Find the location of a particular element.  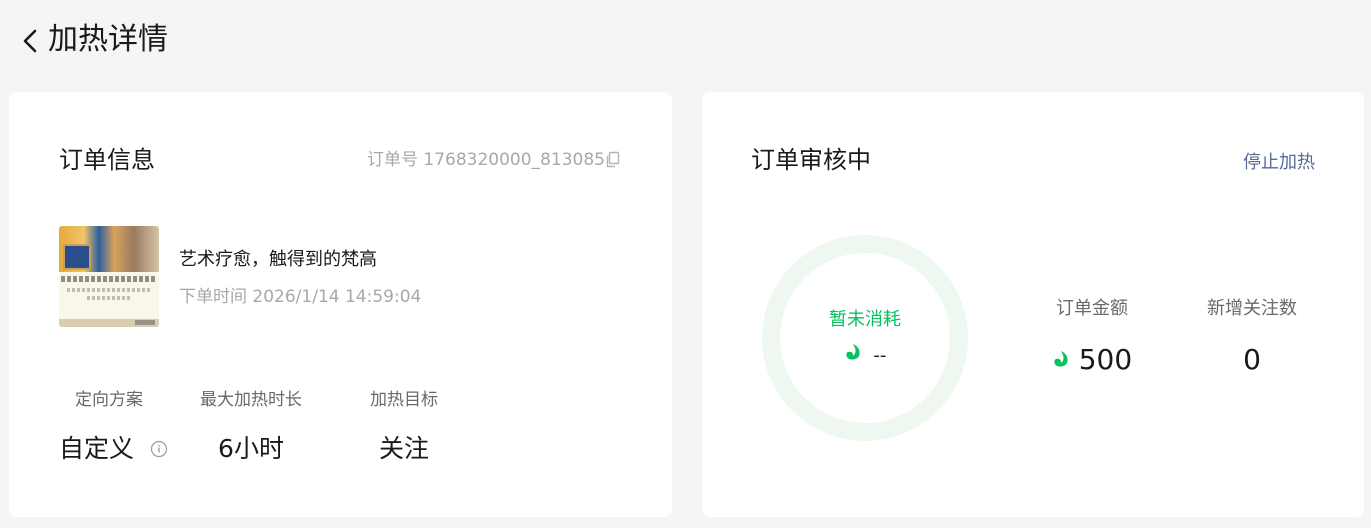

metric-value-order-amount: 500 is located at coordinates (1105, 359).